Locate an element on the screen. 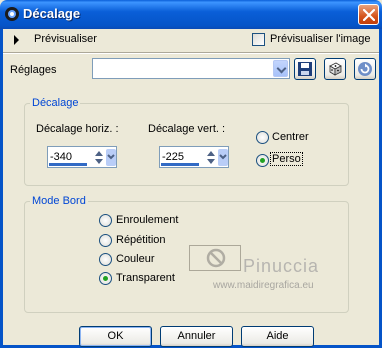  chevron-down-icon is located at coordinates (280, 68).